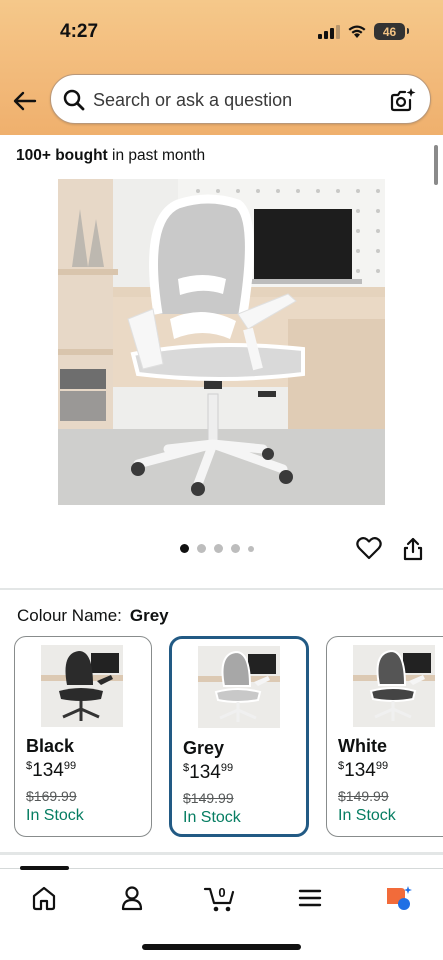 The height and width of the screenshot is (960, 443). I want to click on variant-name: Grey, so click(204, 748).